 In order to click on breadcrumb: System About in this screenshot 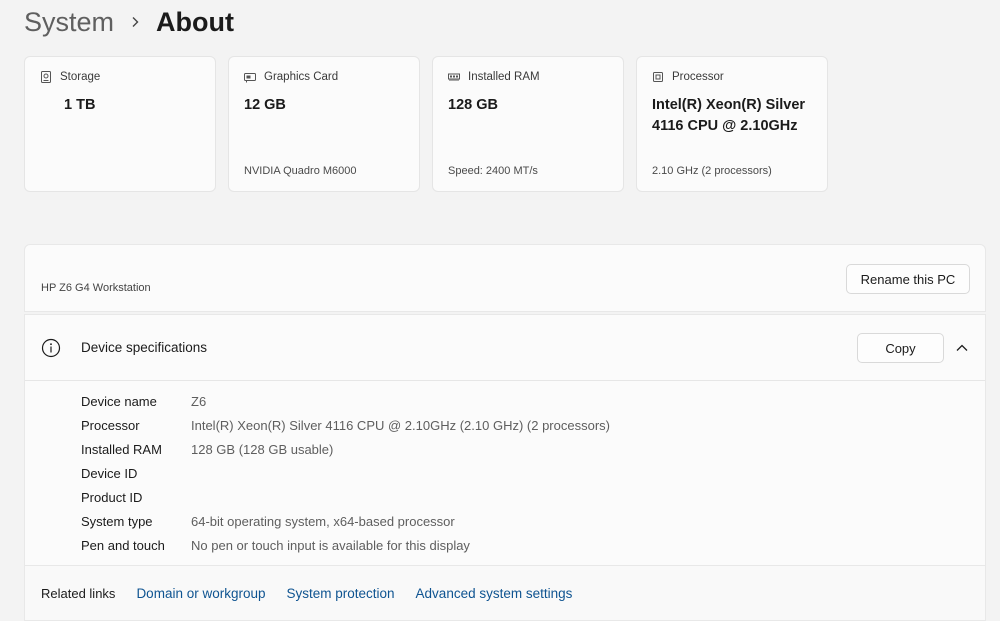, I will do `click(129, 22)`.